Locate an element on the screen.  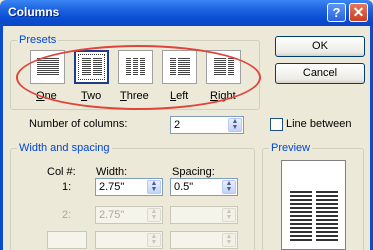
cancel-button: Cancel is located at coordinates (320, 73).